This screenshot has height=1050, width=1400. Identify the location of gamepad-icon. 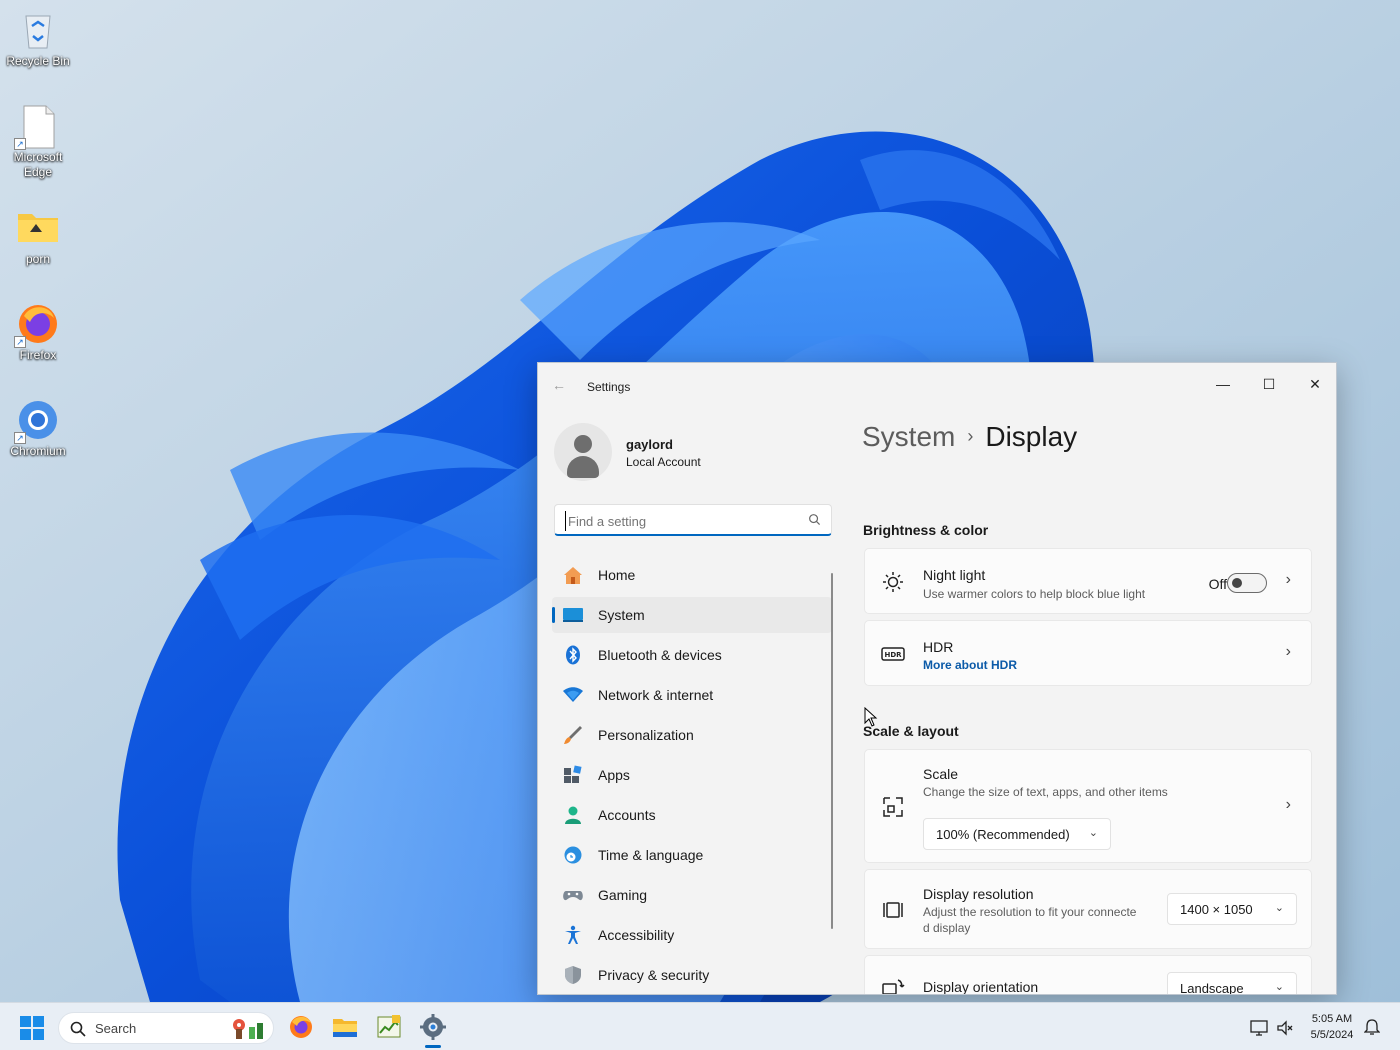
(573, 896).